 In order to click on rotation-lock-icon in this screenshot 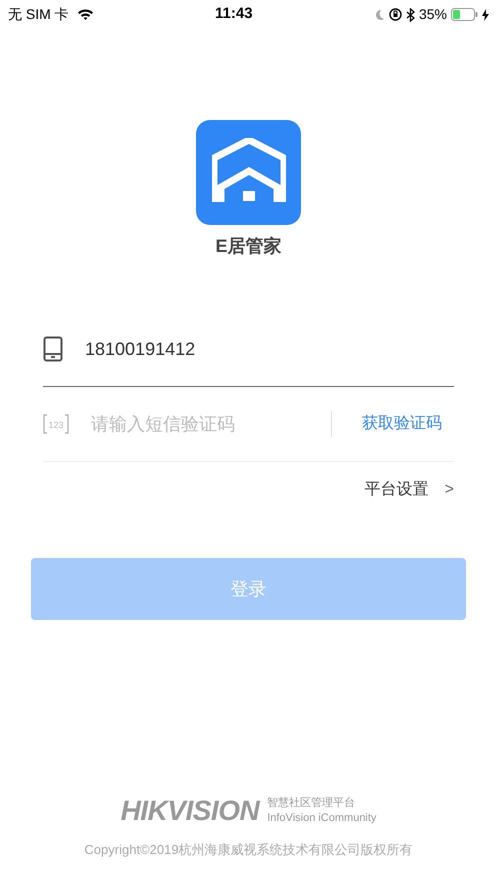, I will do `click(395, 14)`.